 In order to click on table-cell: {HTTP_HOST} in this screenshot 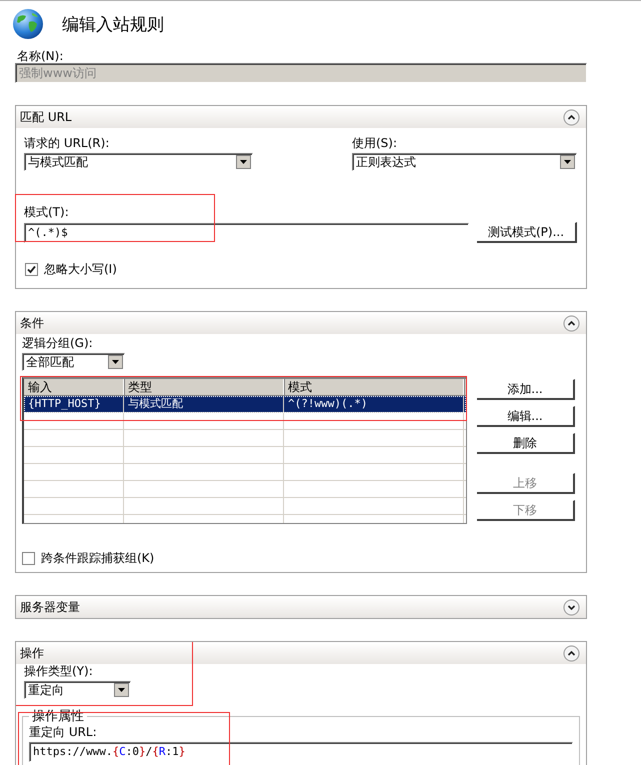, I will do `click(74, 404)`.